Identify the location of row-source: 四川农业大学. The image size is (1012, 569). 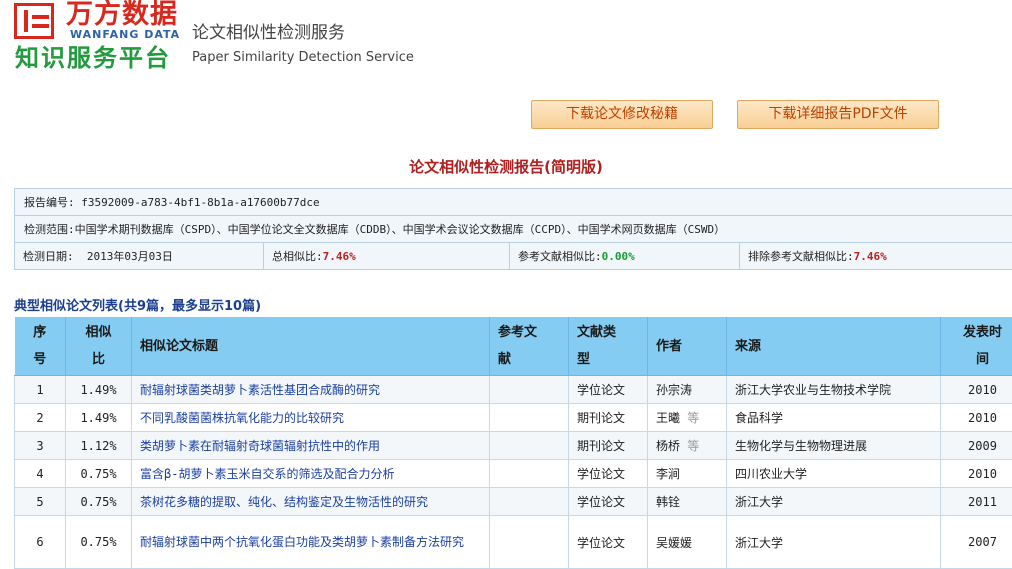
(834, 474).